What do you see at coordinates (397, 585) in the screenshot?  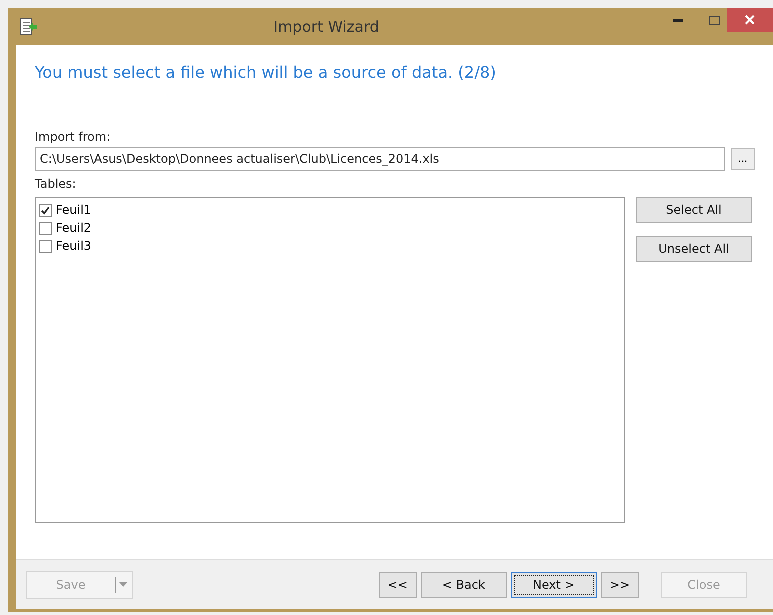 I see `nav-button: <<` at bounding box center [397, 585].